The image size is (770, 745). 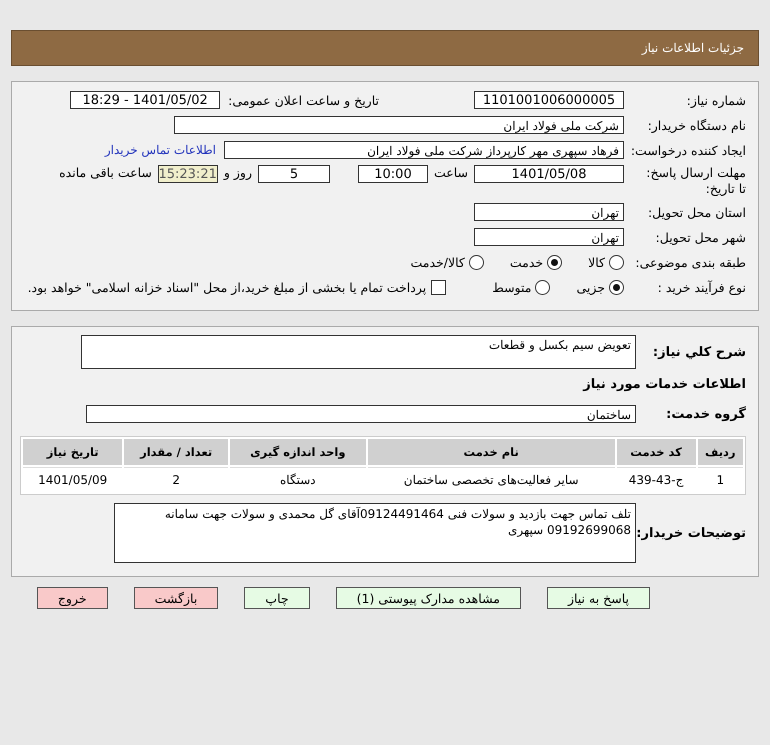 What do you see at coordinates (361, 414) in the screenshot?
I see `service-group-field: ساختمان` at bounding box center [361, 414].